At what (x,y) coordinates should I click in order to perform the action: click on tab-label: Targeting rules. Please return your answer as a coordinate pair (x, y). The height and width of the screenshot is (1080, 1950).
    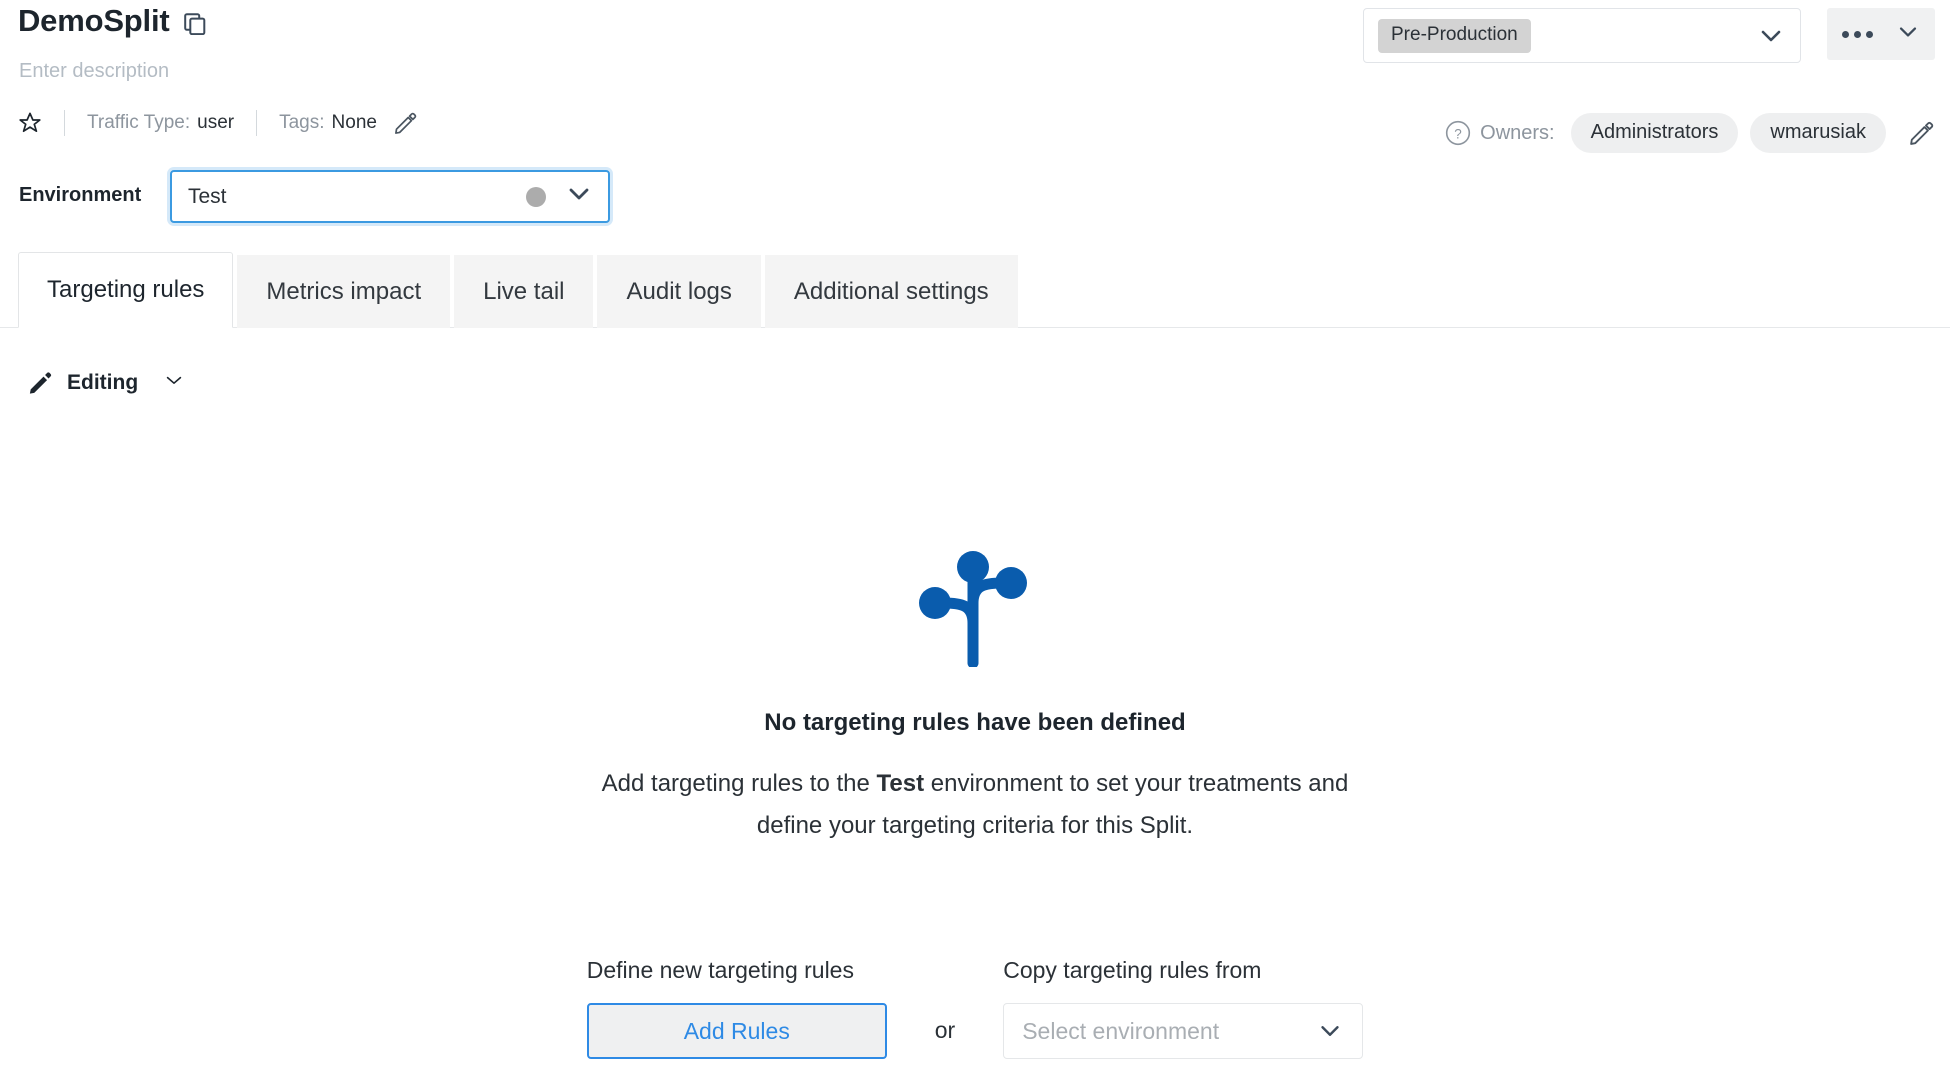
    Looking at the image, I should click on (126, 289).